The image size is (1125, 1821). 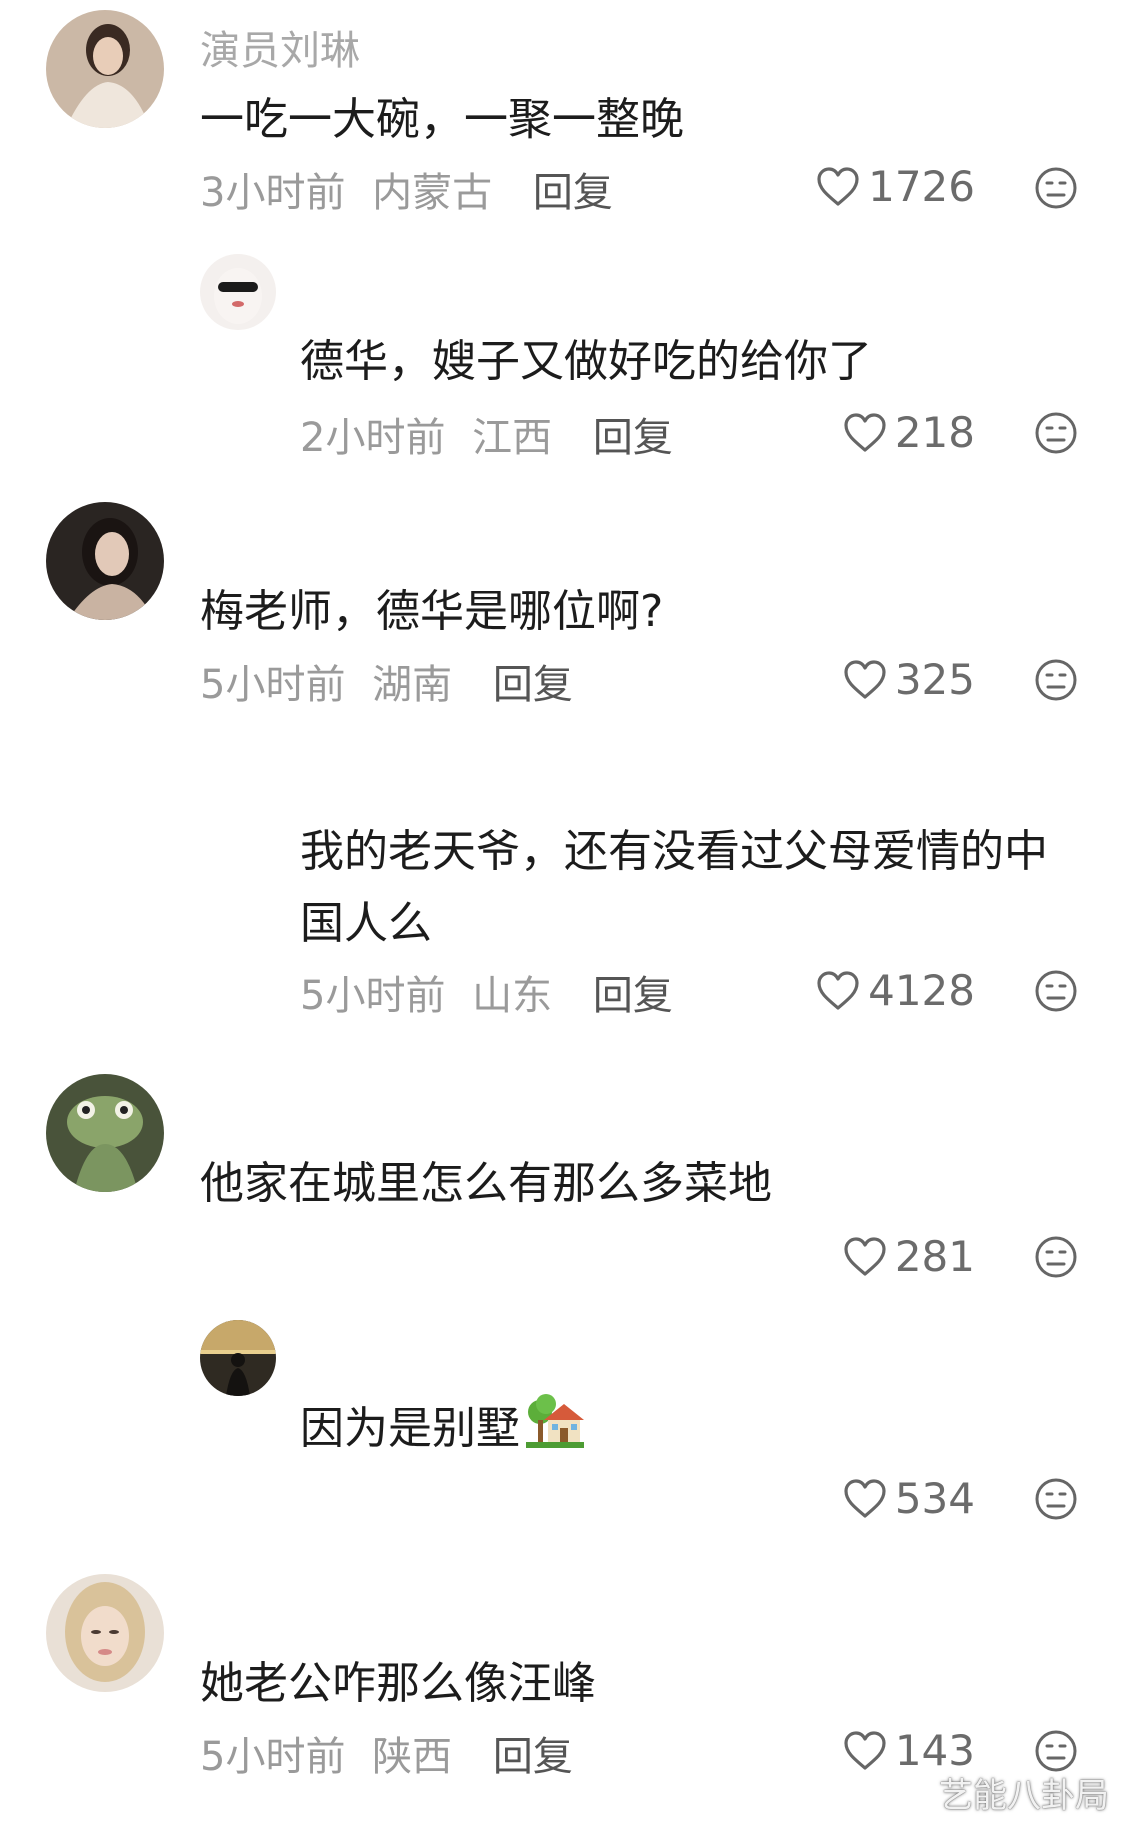 I want to click on comment-location: 陕西, so click(x=412, y=1757).